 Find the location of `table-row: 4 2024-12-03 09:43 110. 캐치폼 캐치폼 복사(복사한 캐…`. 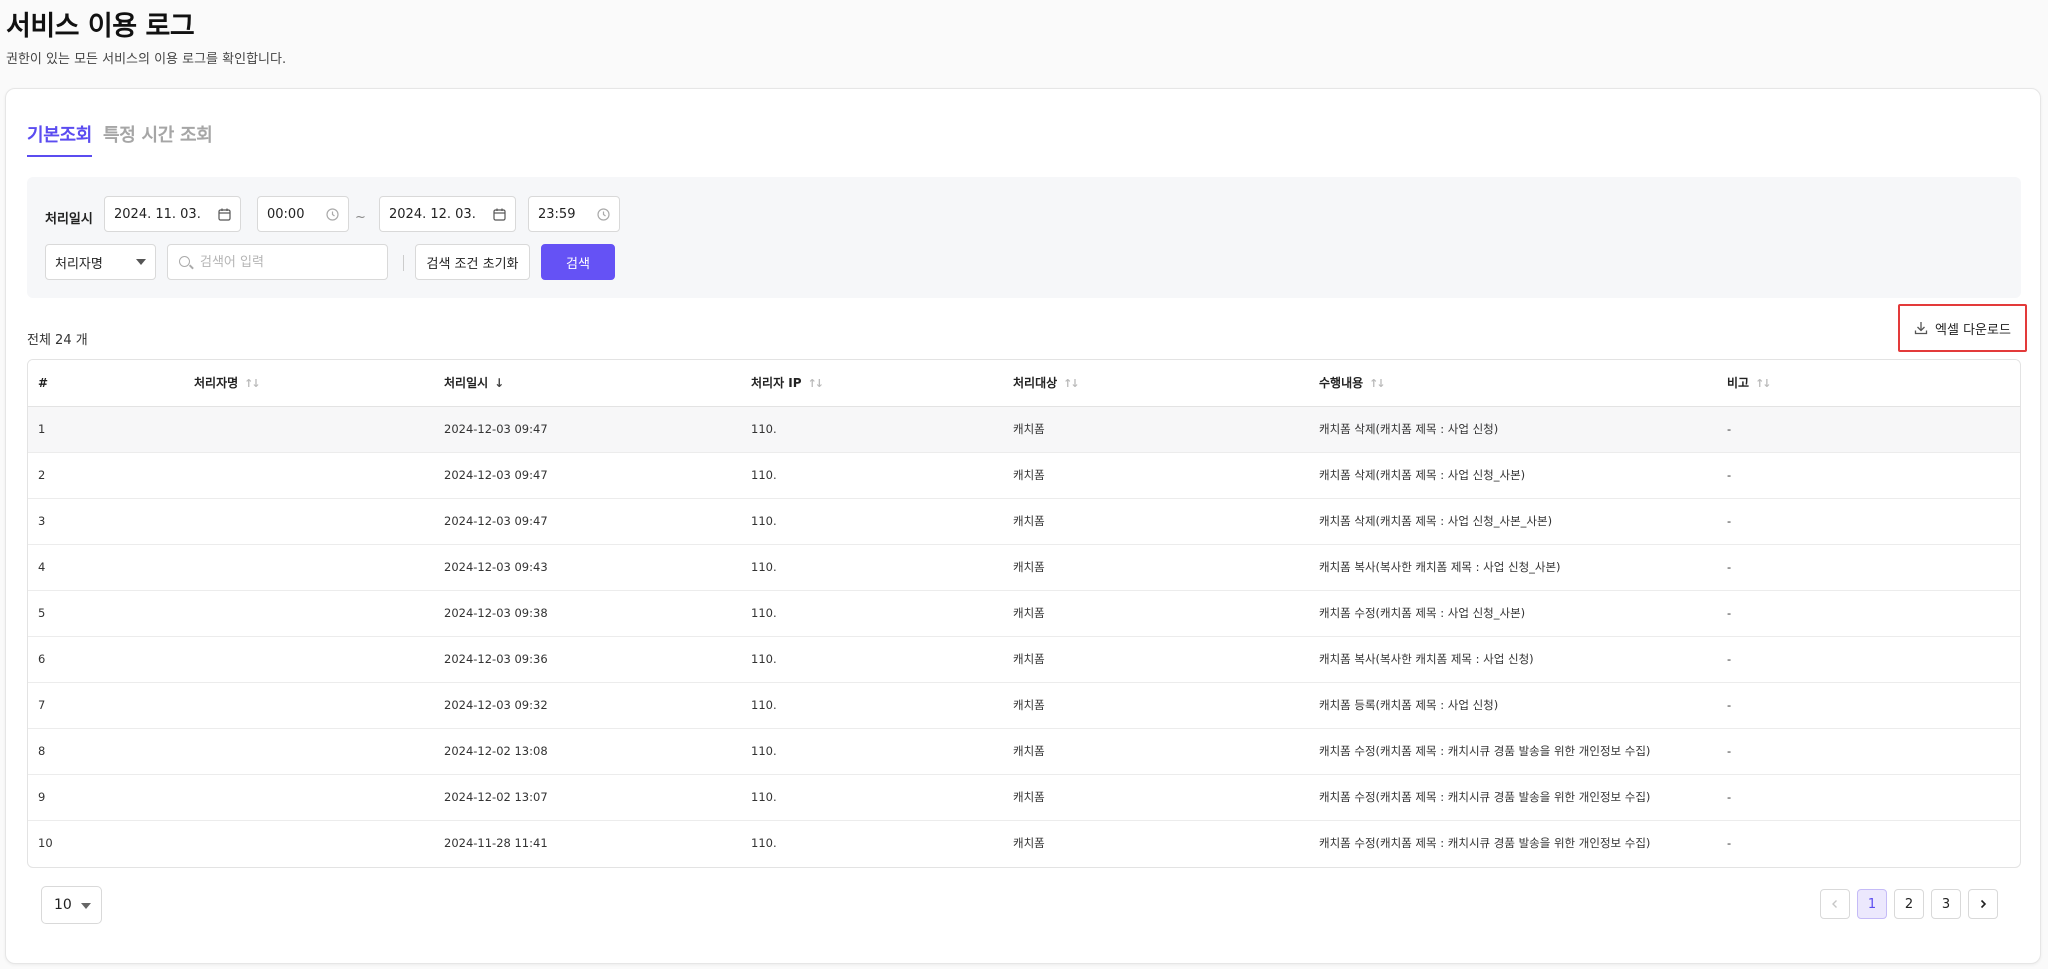

table-row: 4 2024-12-03 09:43 110. 캐치폼 캐치폼 복사(복사한 캐… is located at coordinates (1024, 567).